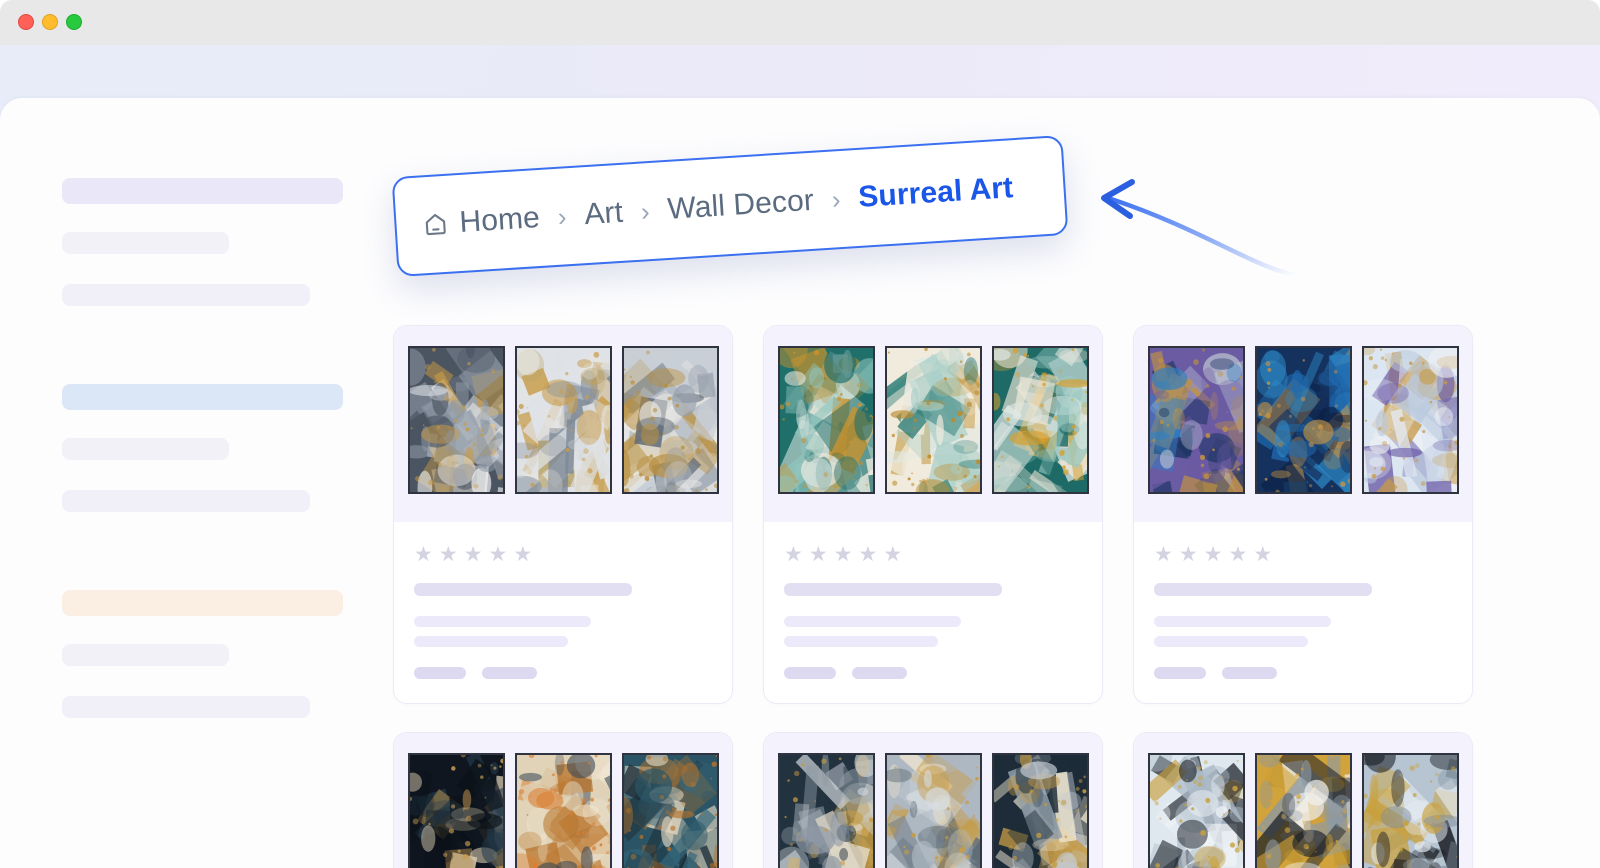 The image size is (1600, 868). I want to click on breadcrumb-item-home: Home, so click(481, 221).